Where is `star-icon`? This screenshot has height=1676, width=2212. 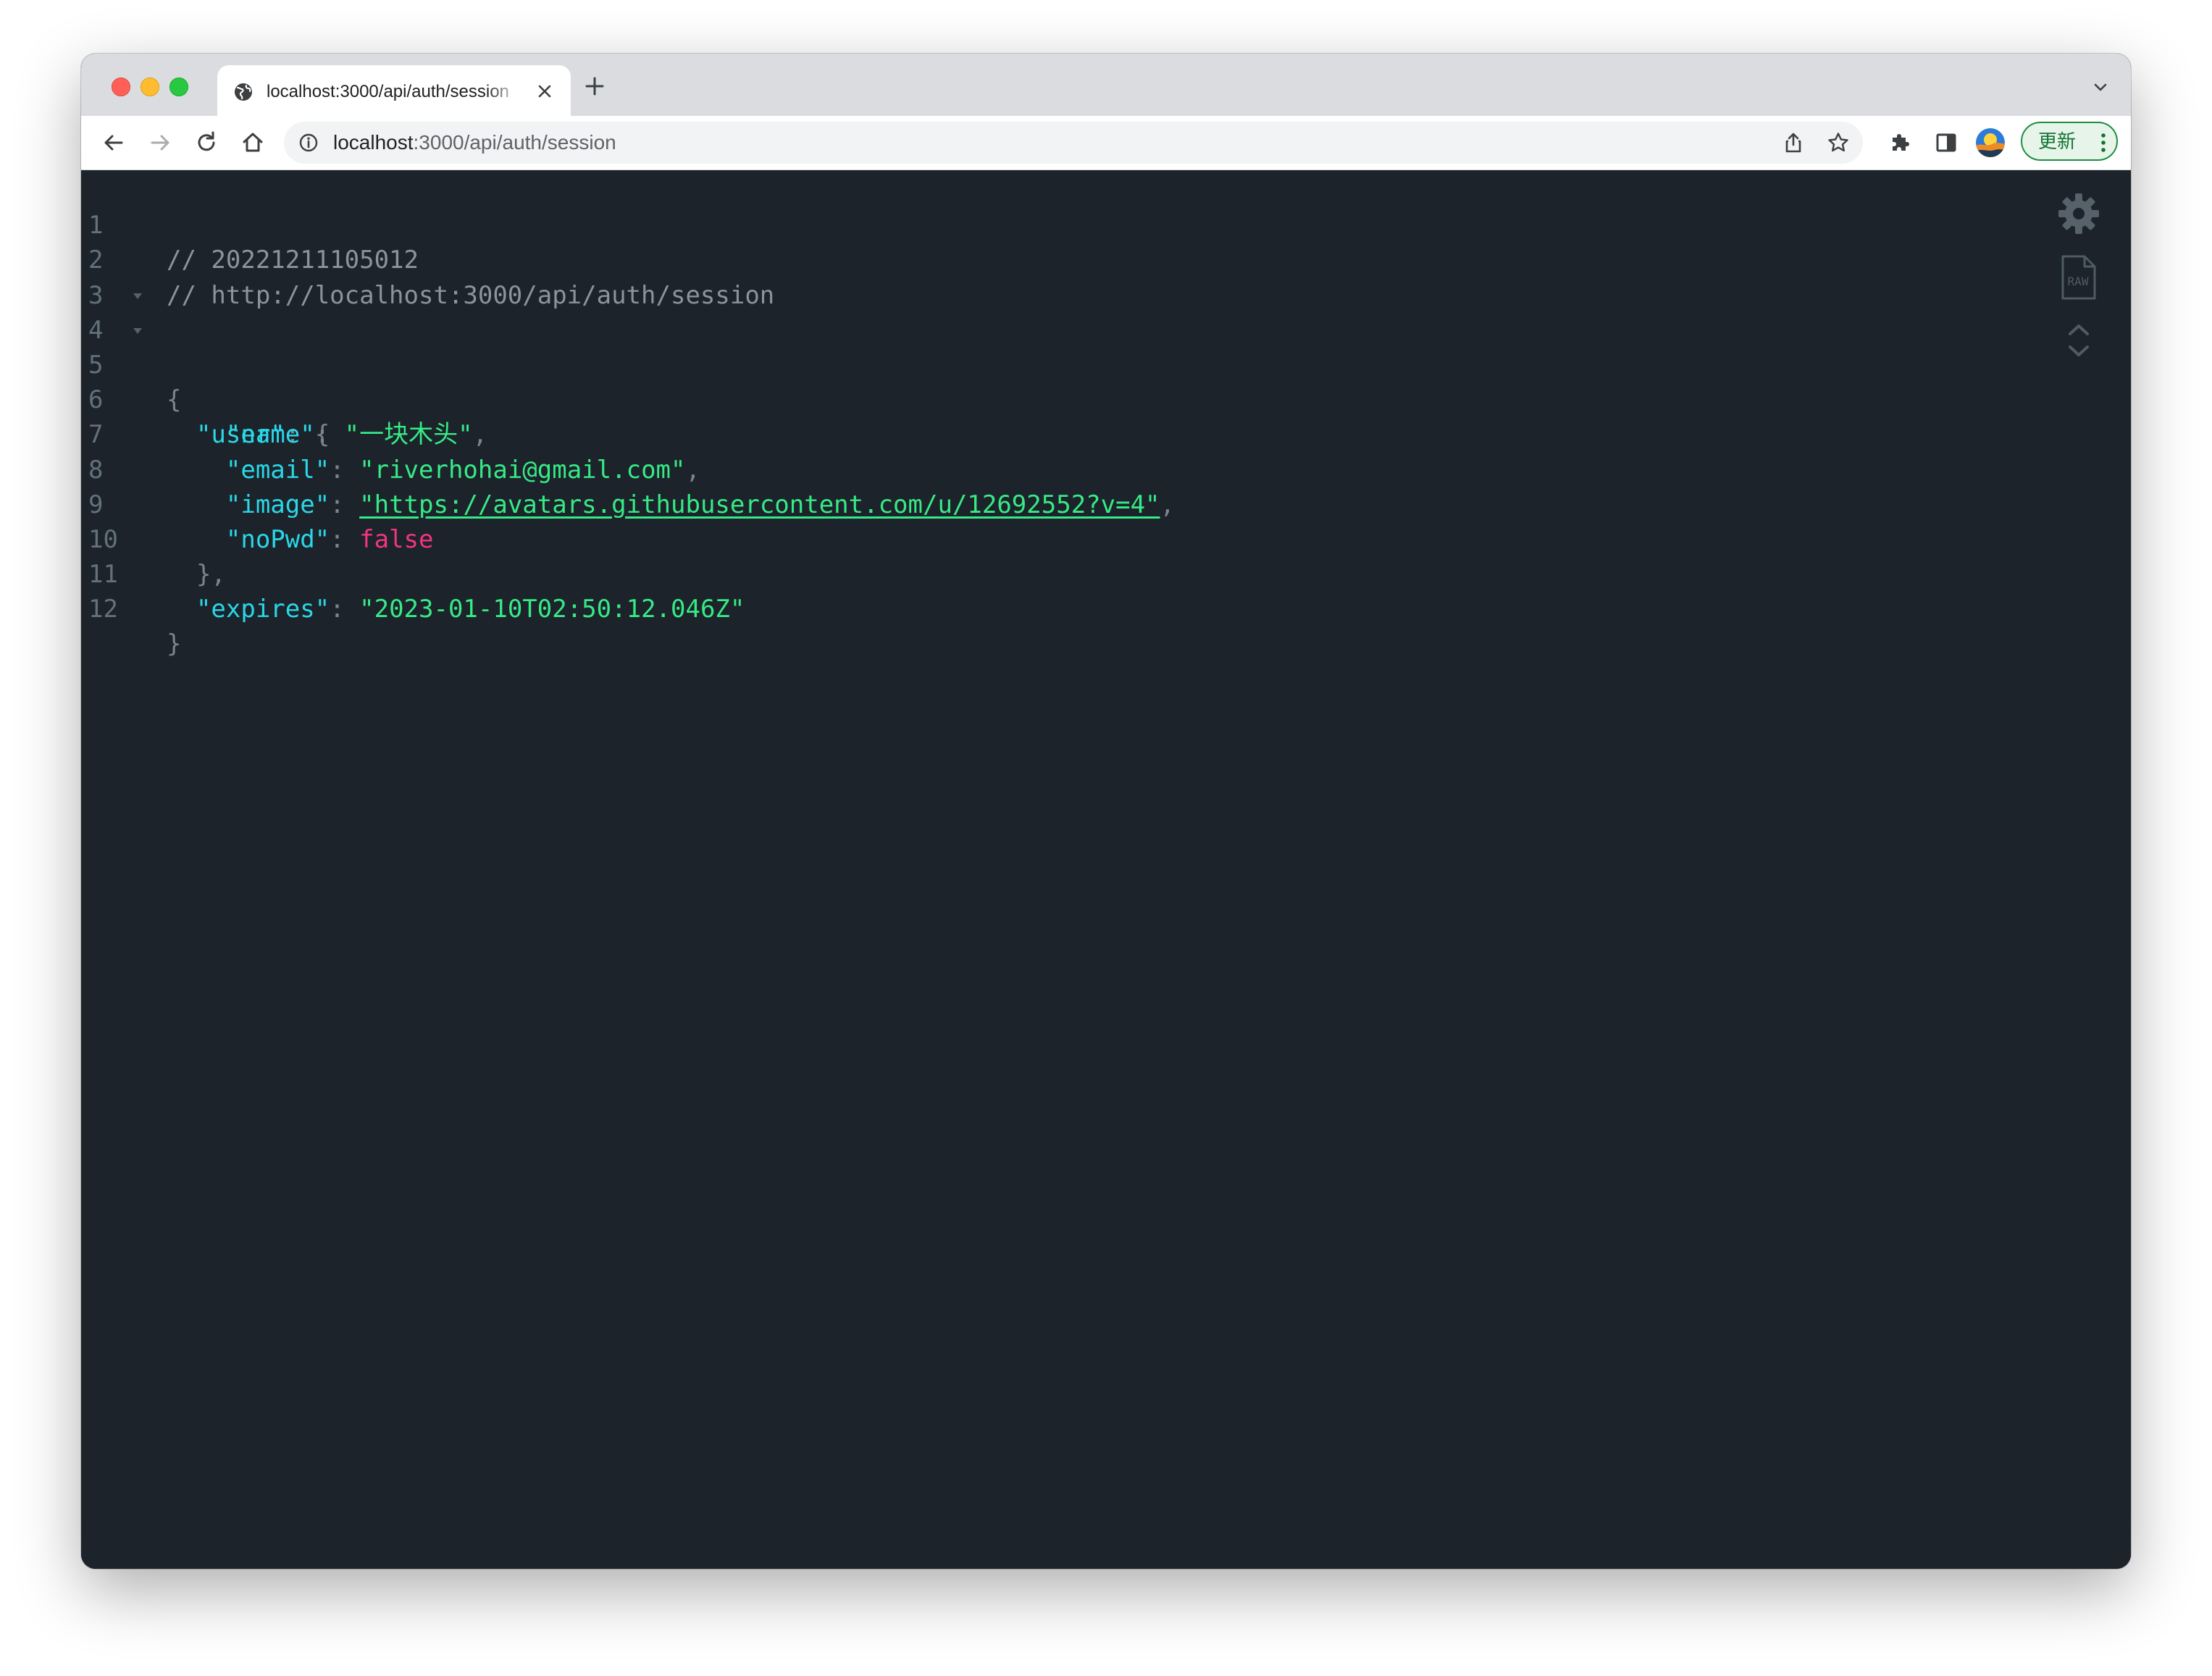
star-icon is located at coordinates (1838, 142).